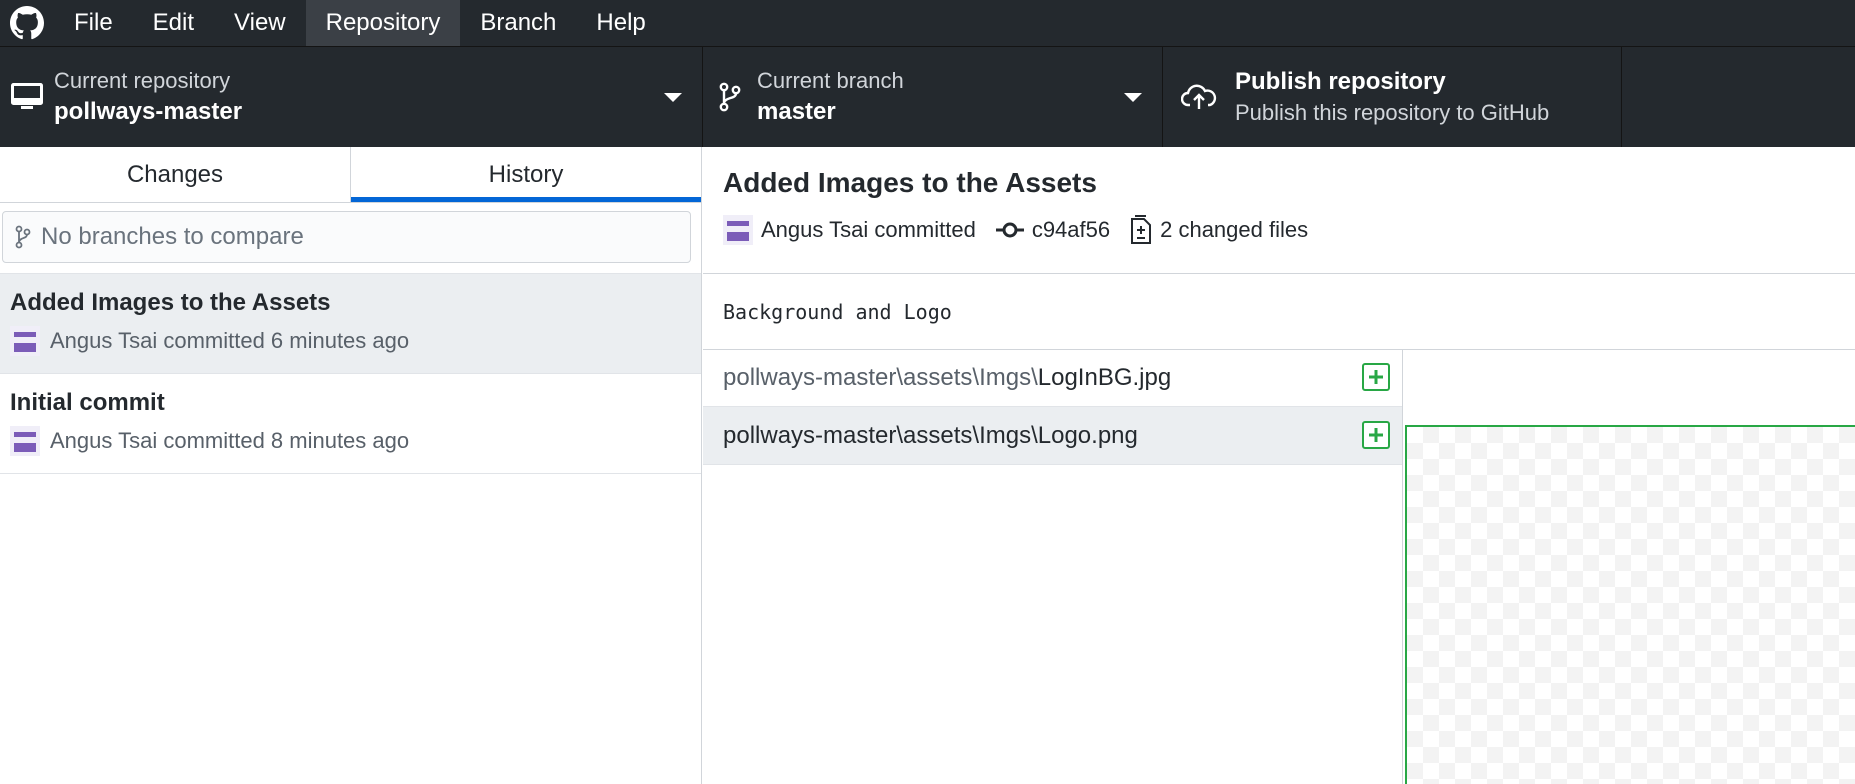  Describe the element at coordinates (830, 80) in the screenshot. I see `current-branch-label: Current branch` at that location.